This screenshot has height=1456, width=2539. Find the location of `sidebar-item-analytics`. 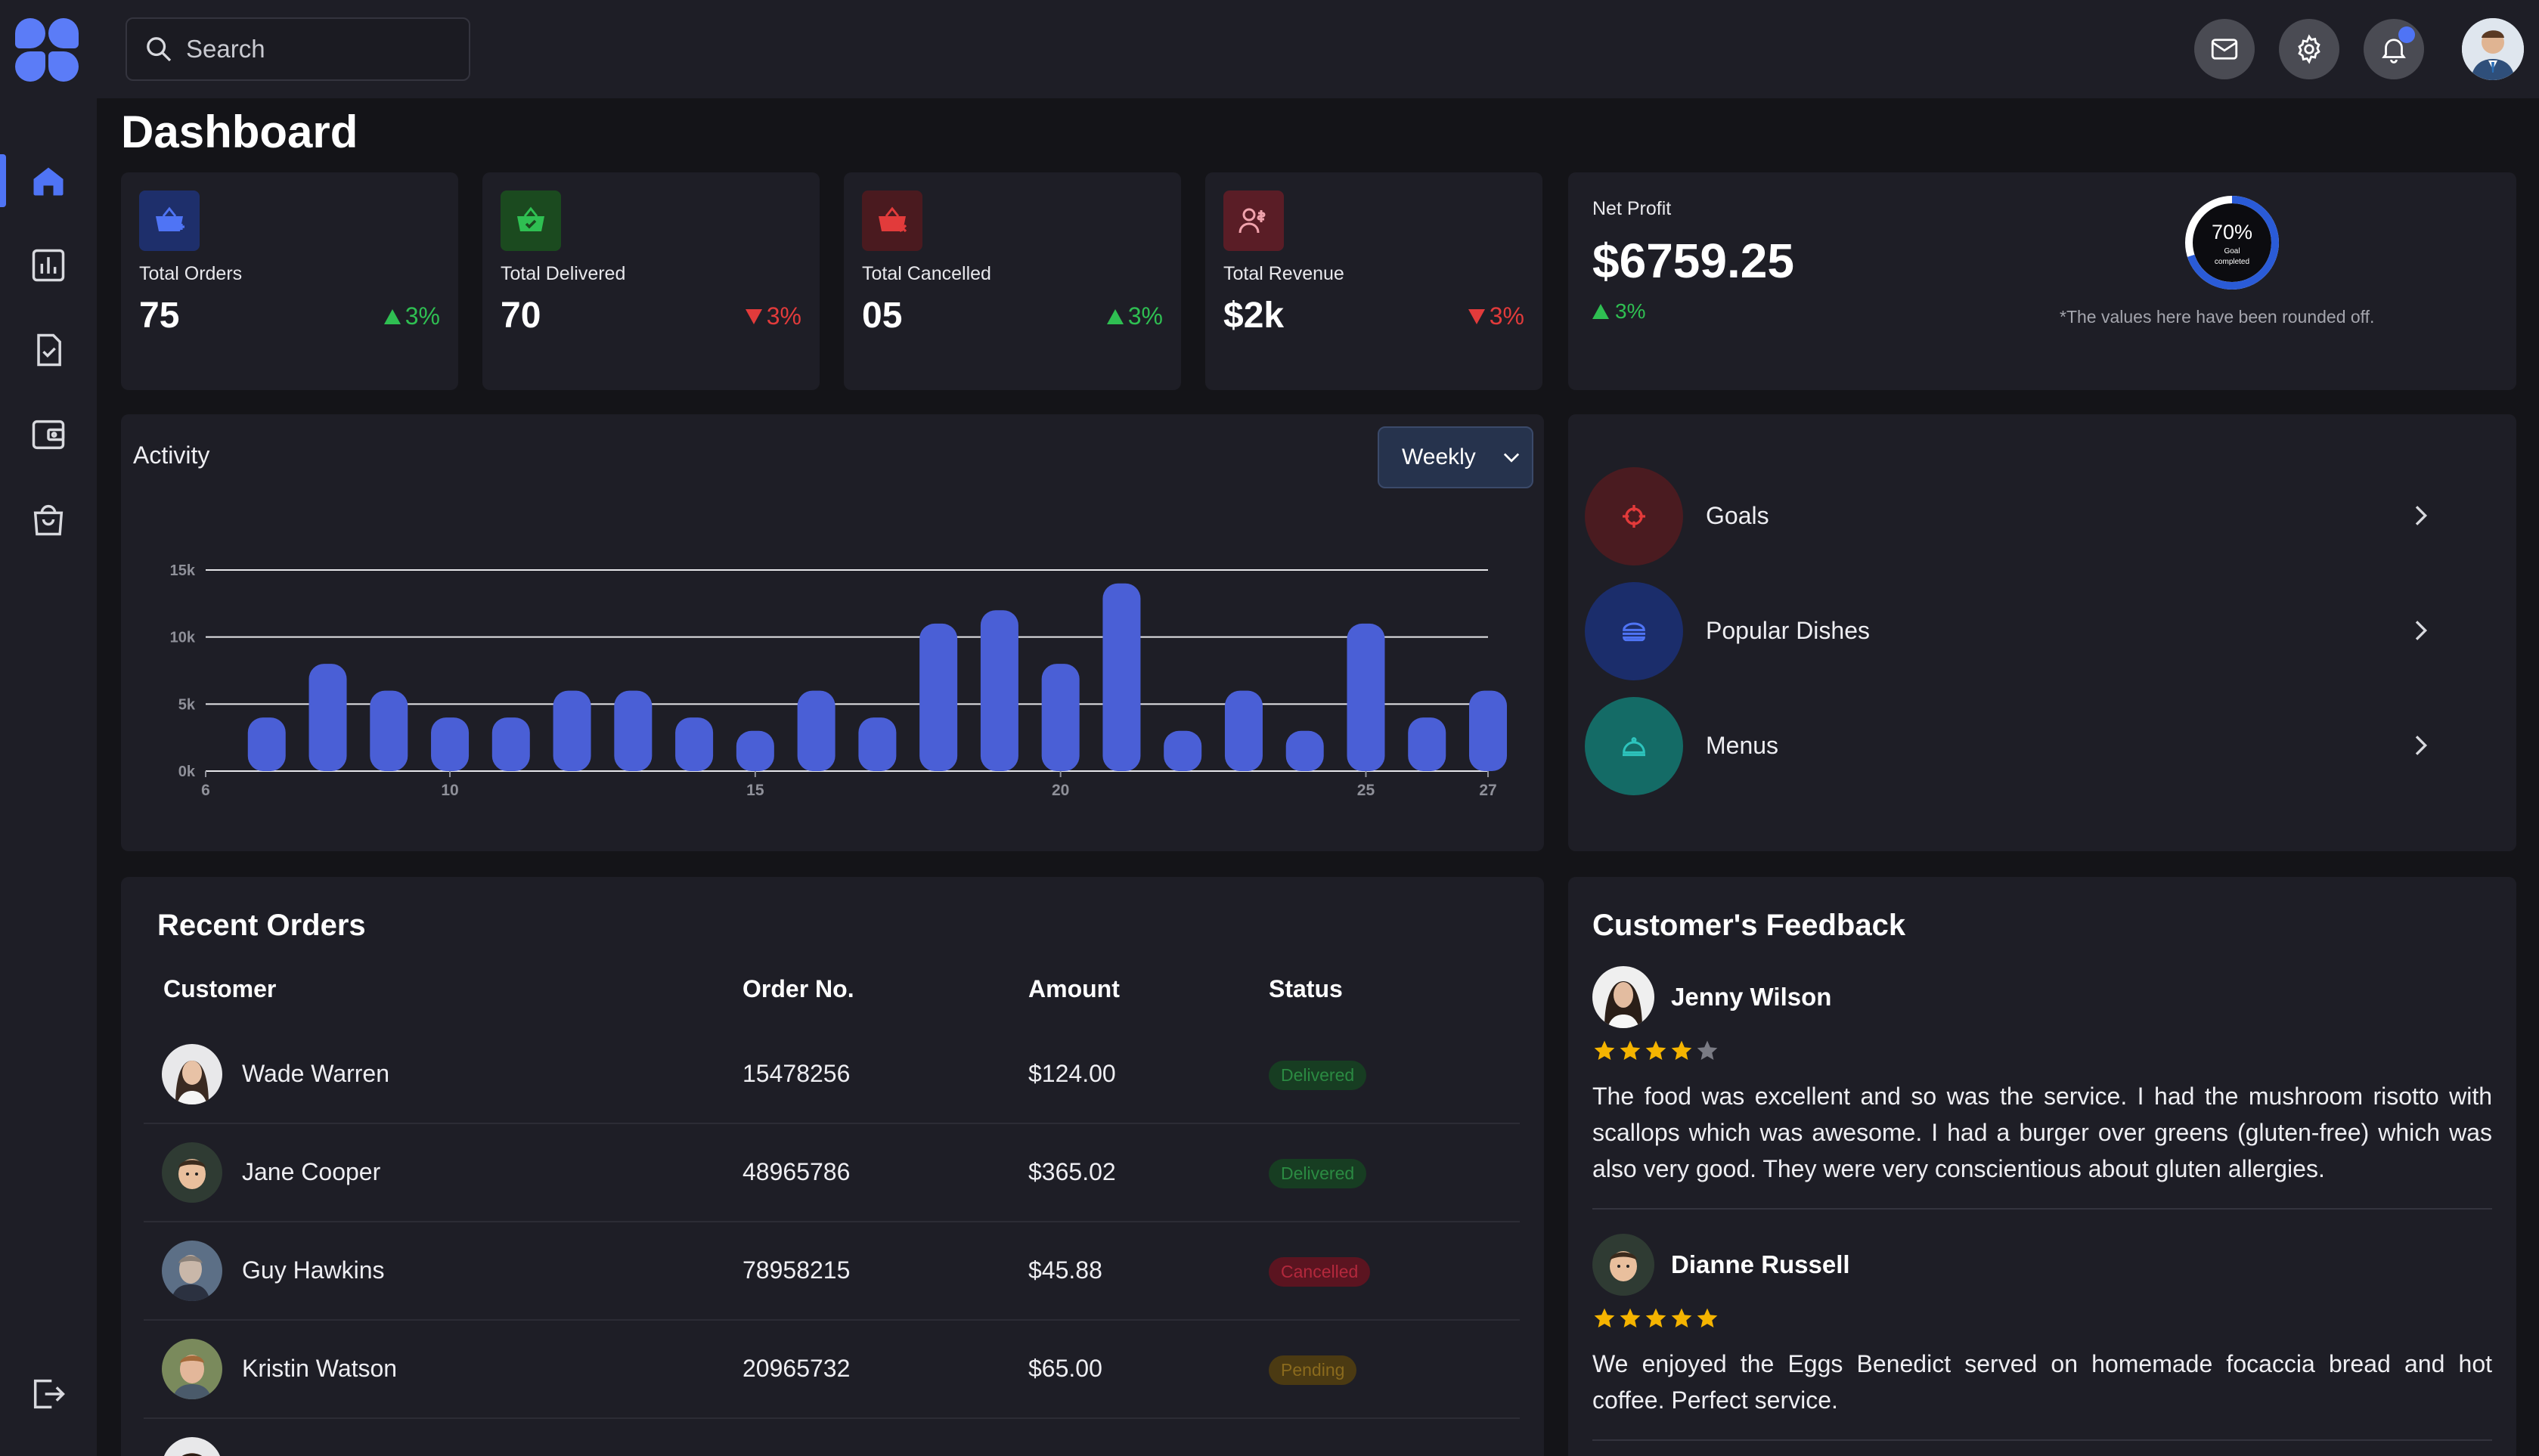

sidebar-item-analytics is located at coordinates (48, 265).